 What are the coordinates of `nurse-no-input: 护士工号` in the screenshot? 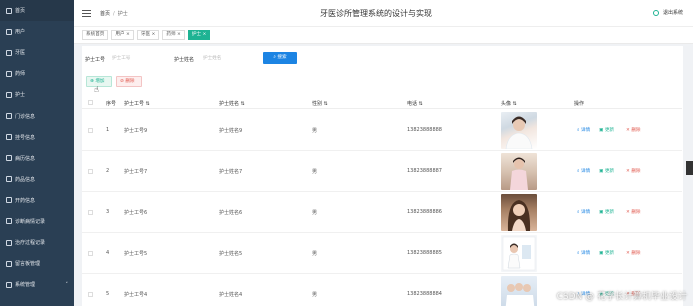 It's located at (142, 59).